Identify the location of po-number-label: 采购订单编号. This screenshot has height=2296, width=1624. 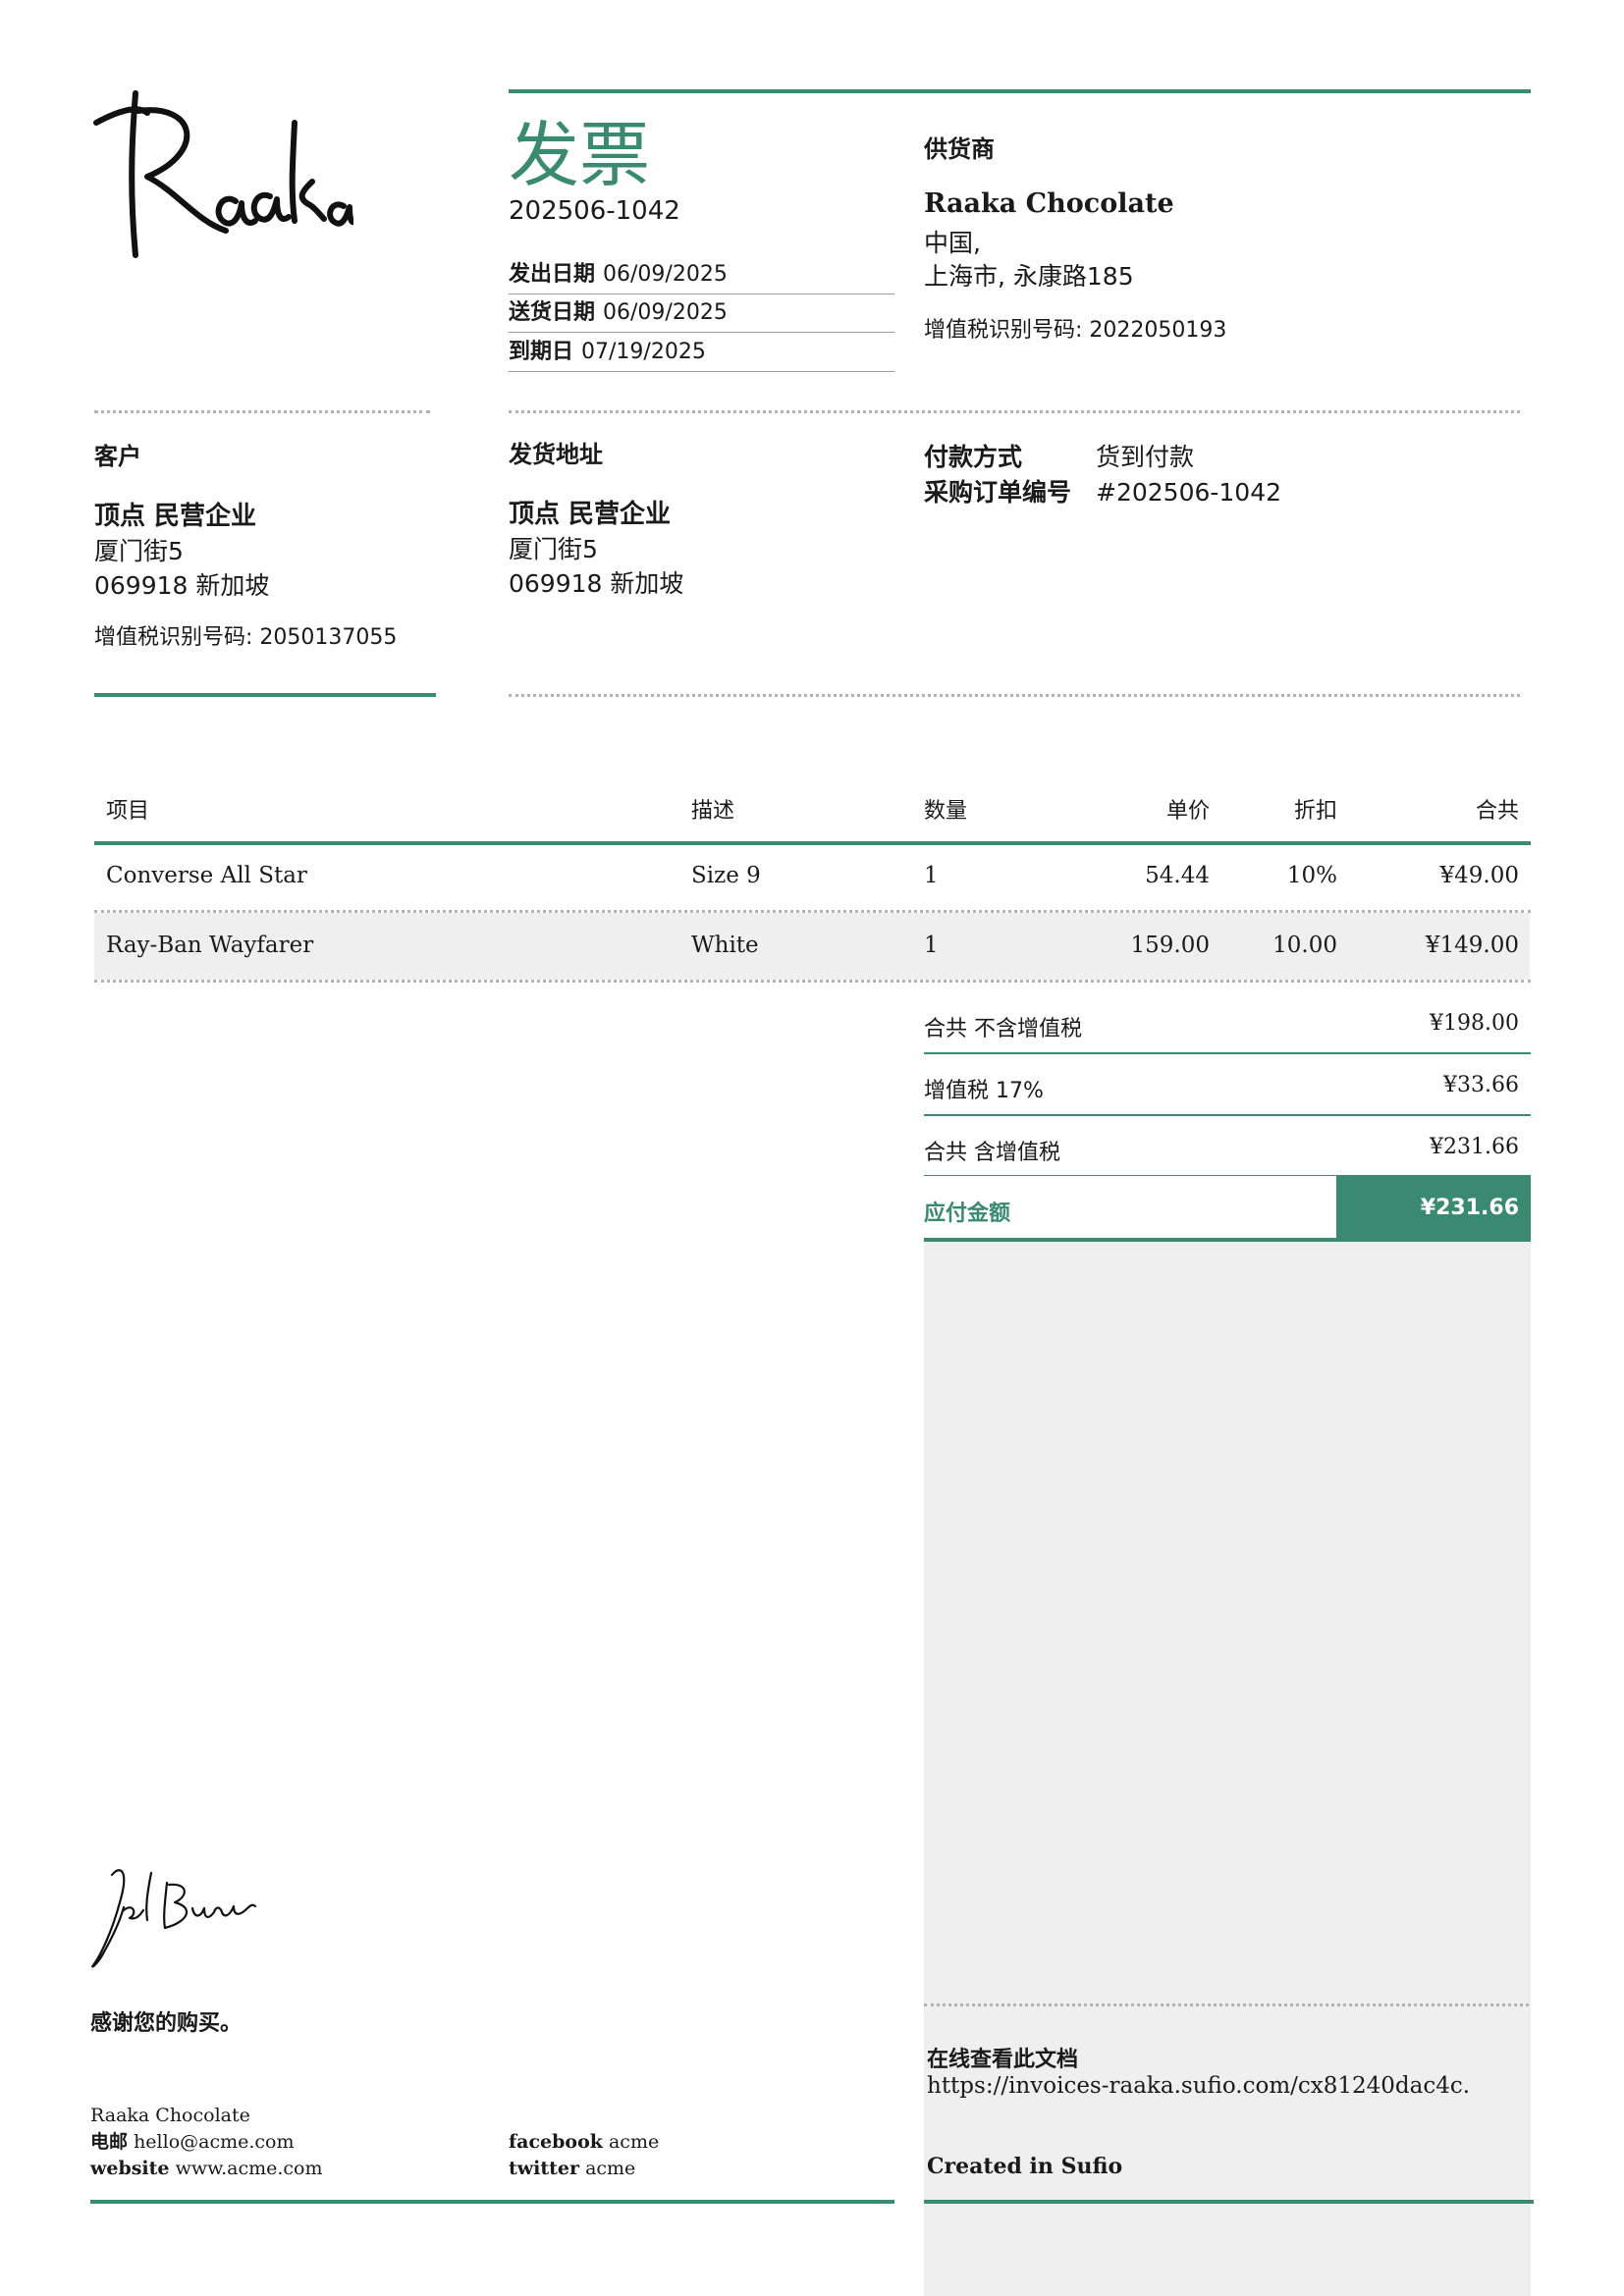
(998, 493).